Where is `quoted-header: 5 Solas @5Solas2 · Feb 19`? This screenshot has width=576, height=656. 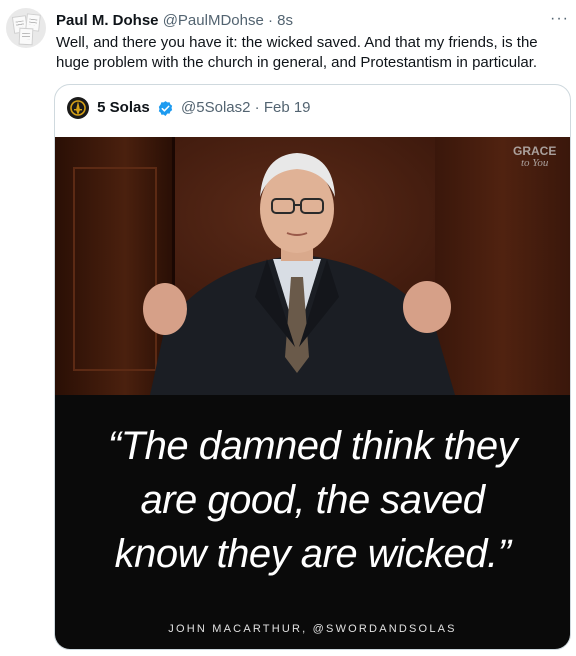
quoted-header: 5 Solas @5Solas2 · Feb 19 is located at coordinates (189, 108).